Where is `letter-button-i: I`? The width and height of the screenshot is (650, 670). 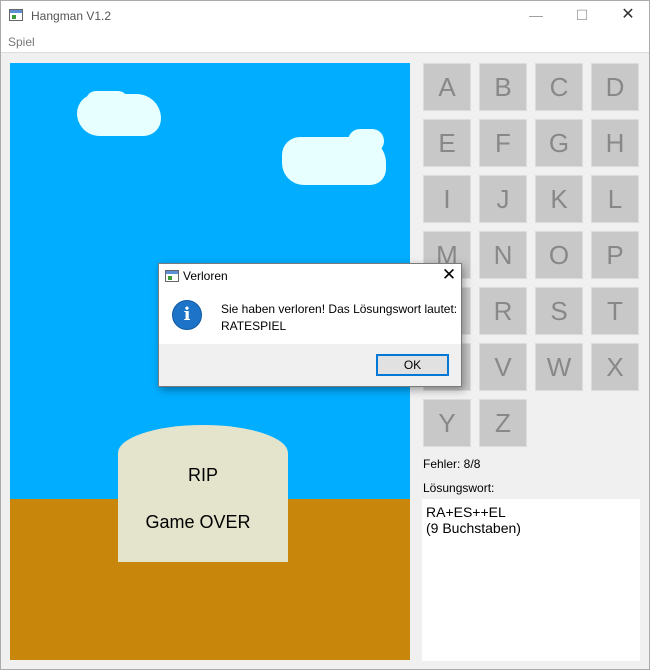 letter-button-i: I is located at coordinates (447, 199).